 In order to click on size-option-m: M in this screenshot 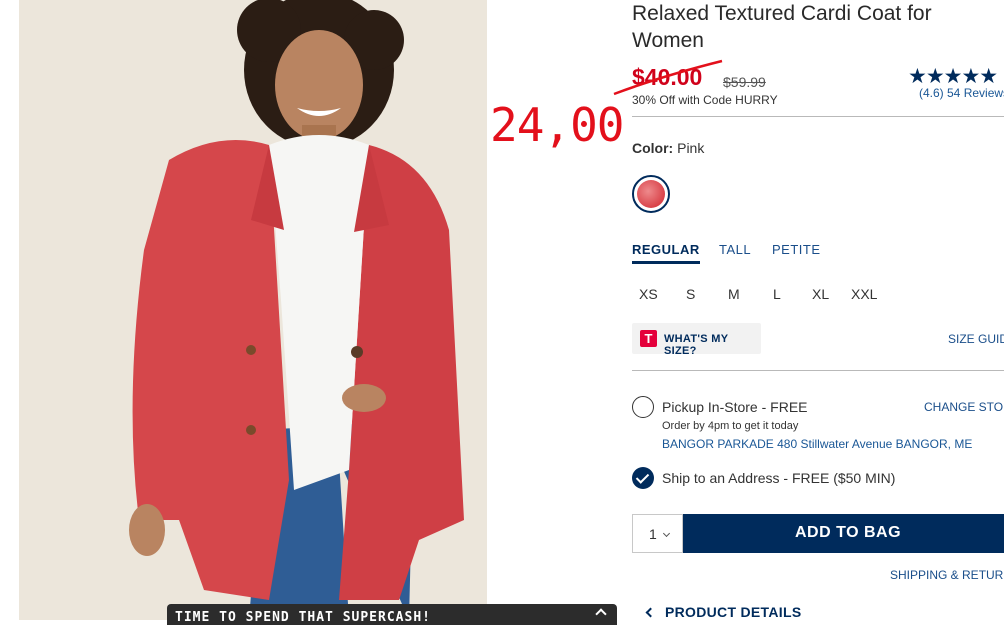, I will do `click(734, 294)`.